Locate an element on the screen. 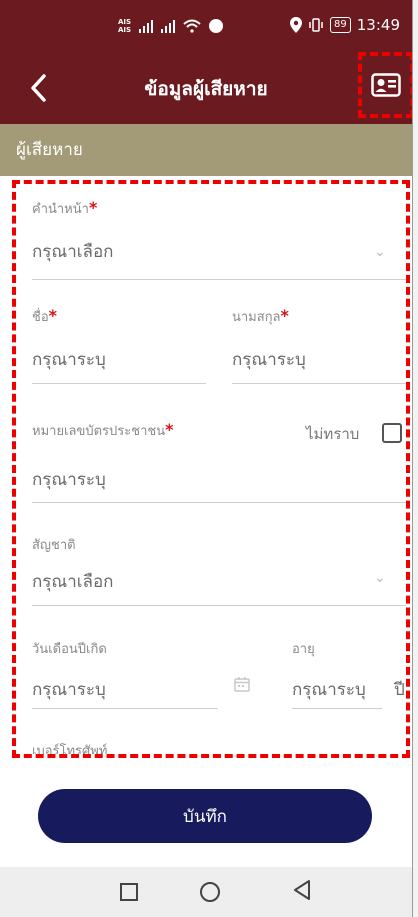 This screenshot has height=917, width=418. nationality-label: สัญชาติ is located at coordinates (54, 545).